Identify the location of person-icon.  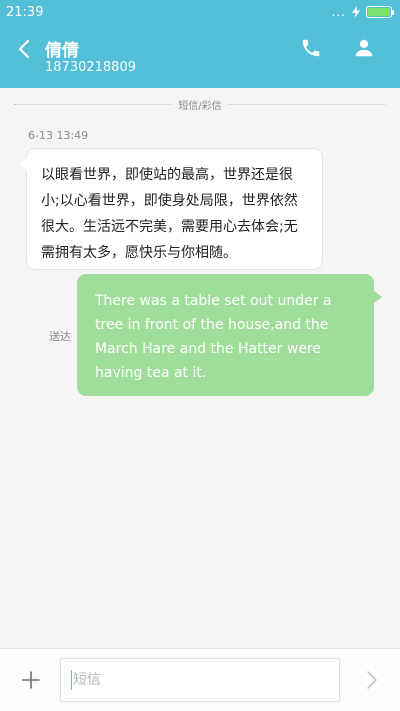
(364, 48).